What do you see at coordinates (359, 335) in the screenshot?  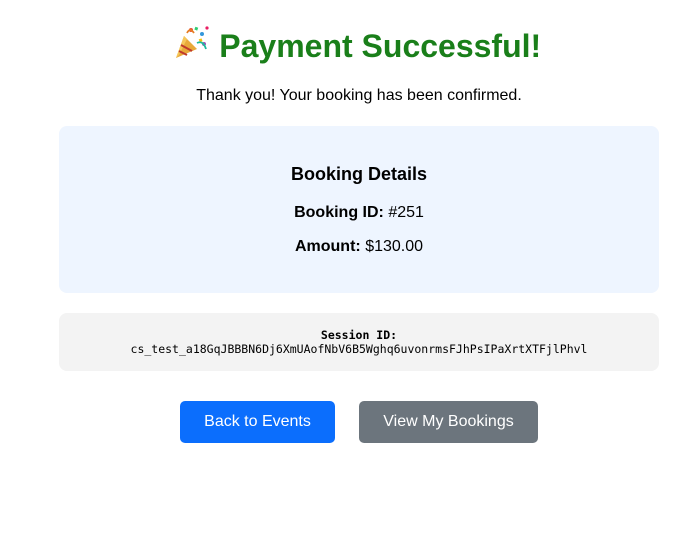 I see `session-id-label: Session ID:` at bounding box center [359, 335].